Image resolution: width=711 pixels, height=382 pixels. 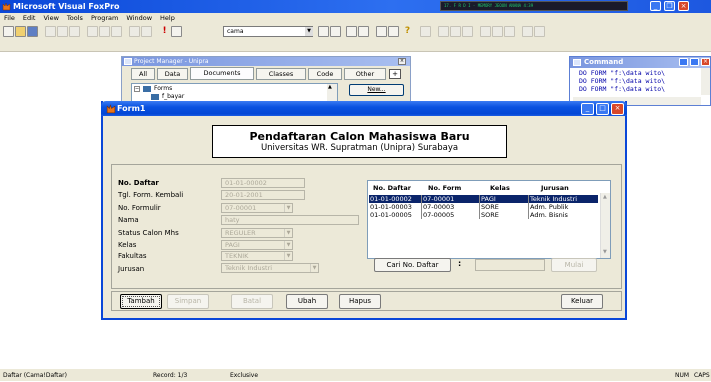 What do you see at coordinates (146, 31) in the screenshot?
I see `redo-button` at bounding box center [146, 31].